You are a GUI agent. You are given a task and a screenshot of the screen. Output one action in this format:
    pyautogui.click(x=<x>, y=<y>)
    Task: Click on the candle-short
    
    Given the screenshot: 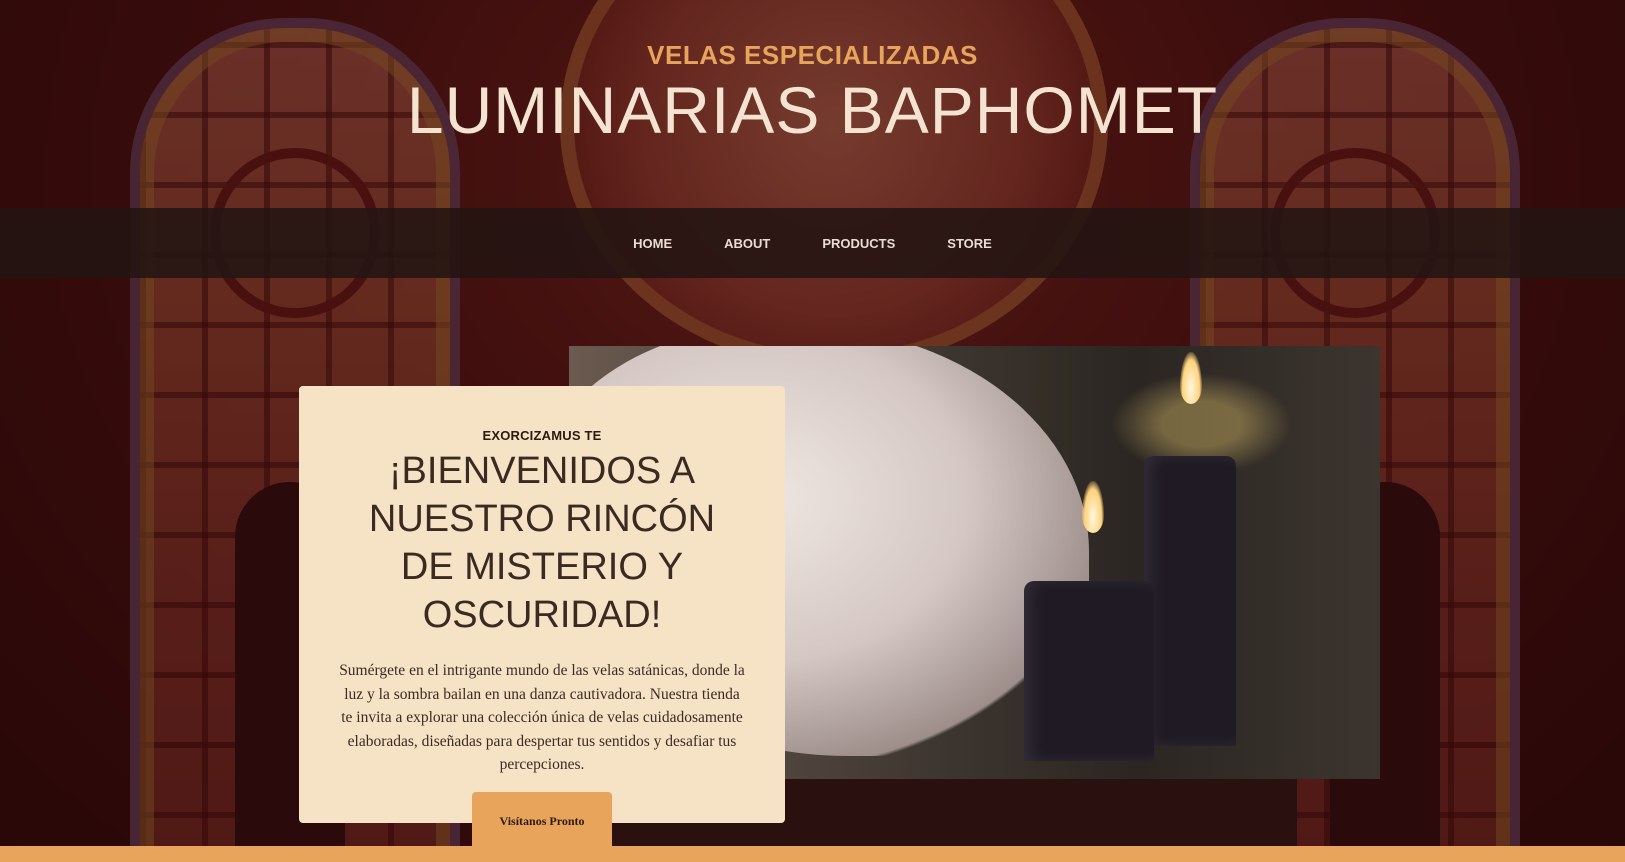 What is the action you would take?
    pyautogui.click(x=1089, y=671)
    